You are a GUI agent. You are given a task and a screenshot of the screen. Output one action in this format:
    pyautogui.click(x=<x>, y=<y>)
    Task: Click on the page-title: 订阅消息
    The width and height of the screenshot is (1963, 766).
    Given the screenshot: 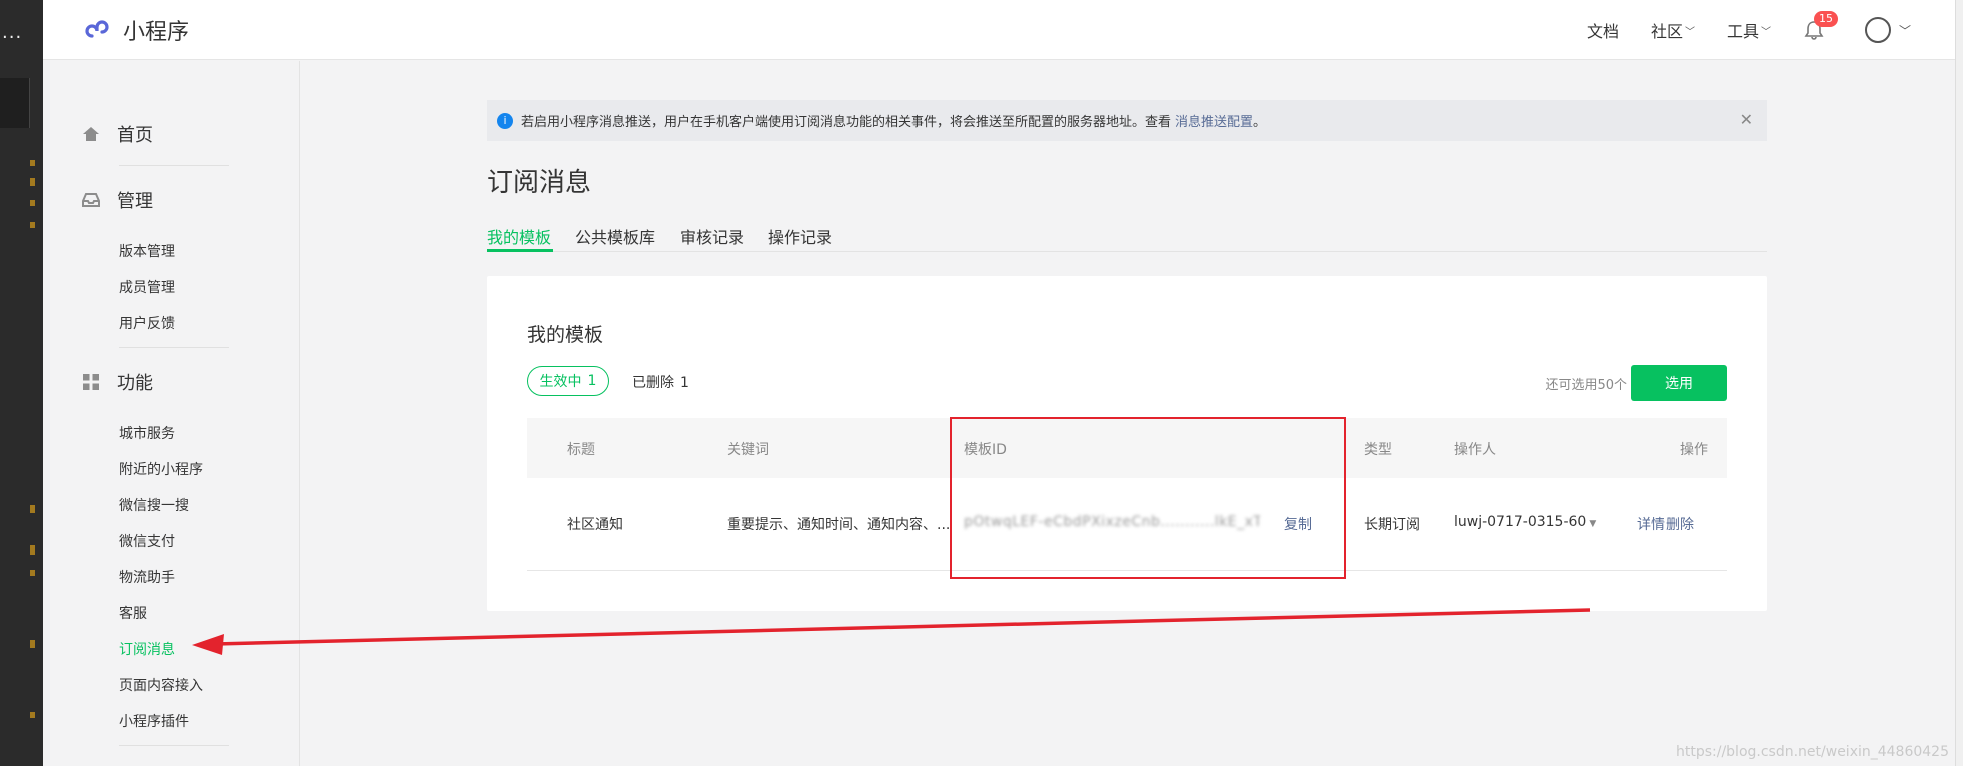 What is the action you would take?
    pyautogui.click(x=539, y=183)
    